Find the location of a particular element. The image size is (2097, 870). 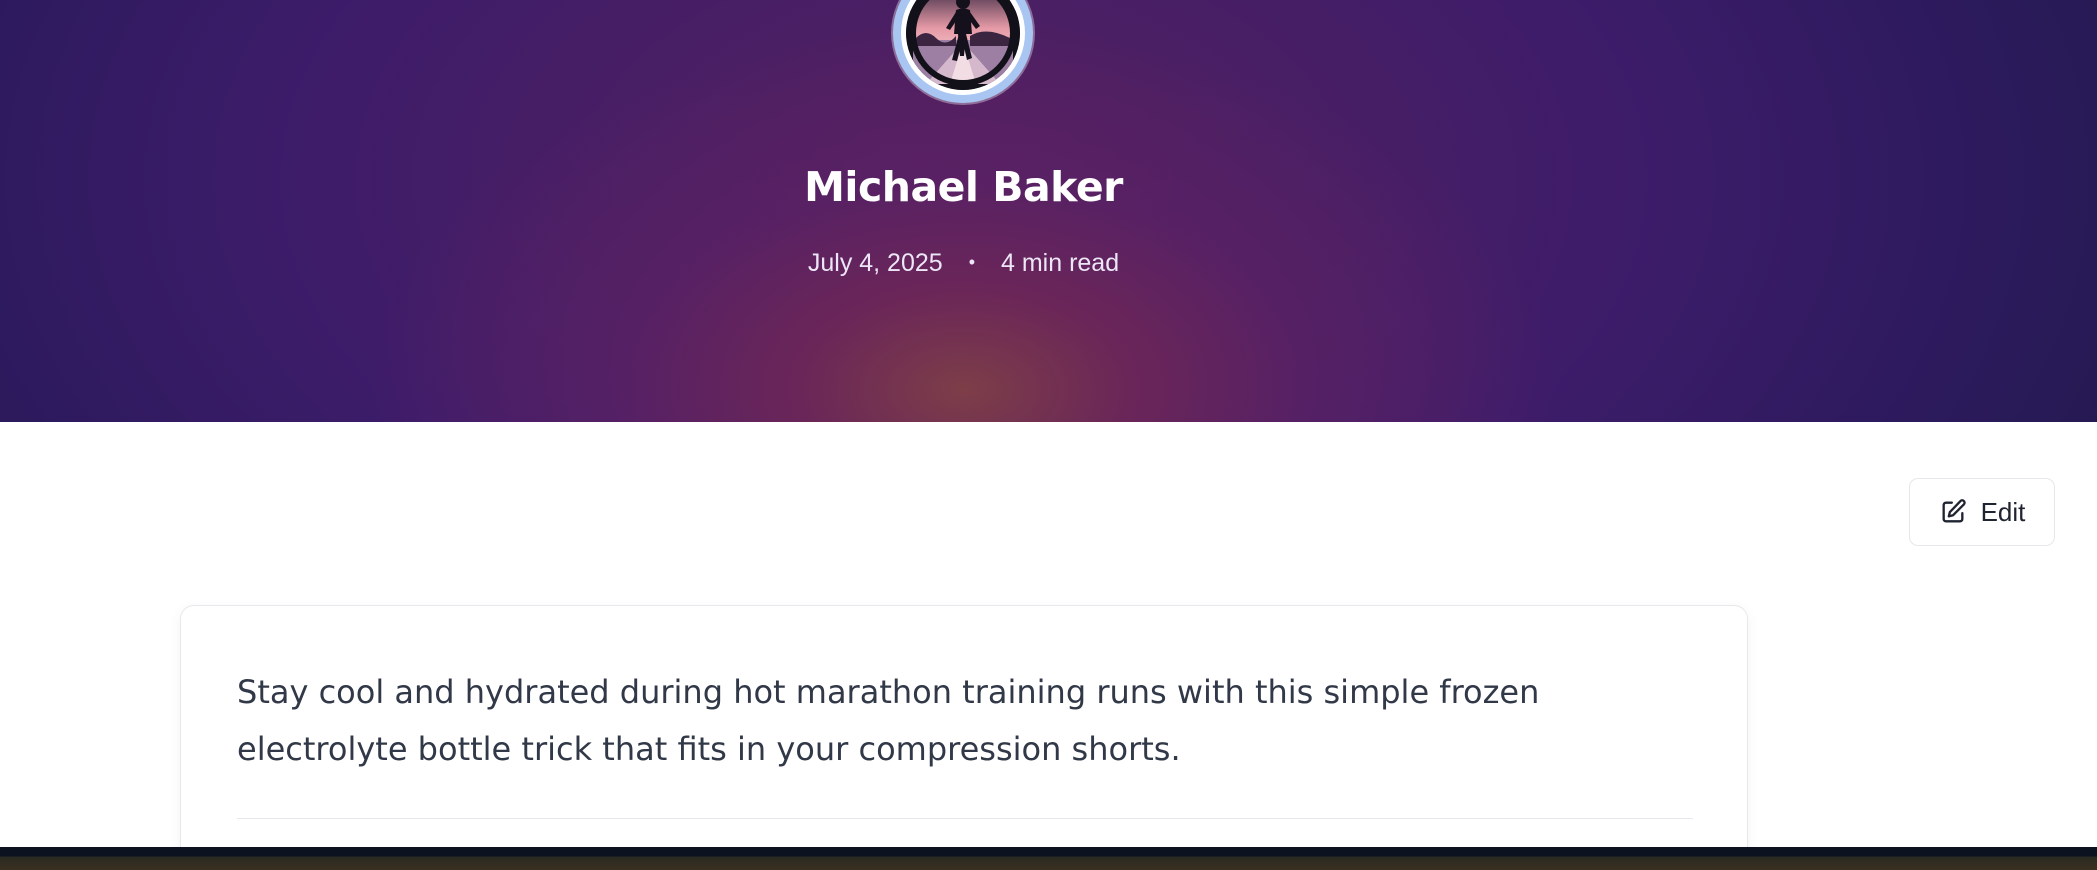

author-avatar is located at coordinates (963, 51).